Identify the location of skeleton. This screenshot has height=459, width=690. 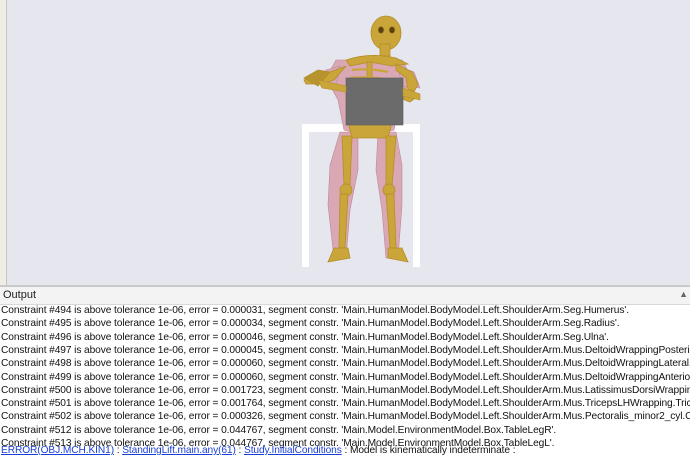
(361, 139).